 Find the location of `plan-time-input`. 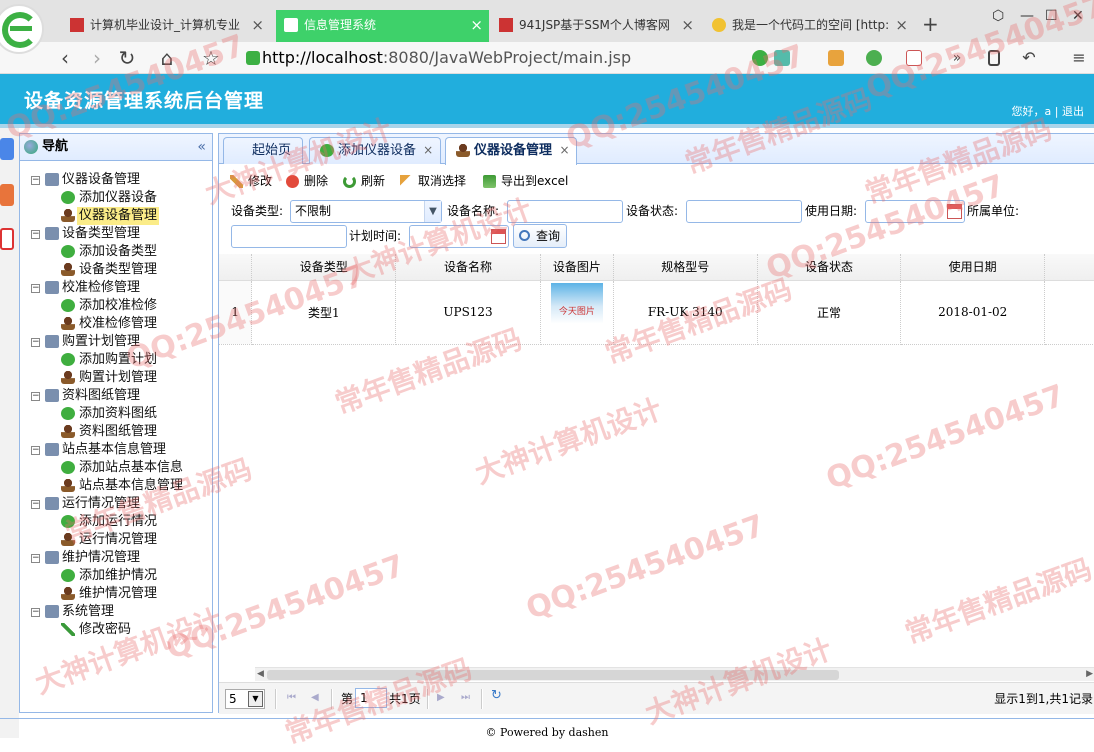

plan-time-input is located at coordinates (459, 236).